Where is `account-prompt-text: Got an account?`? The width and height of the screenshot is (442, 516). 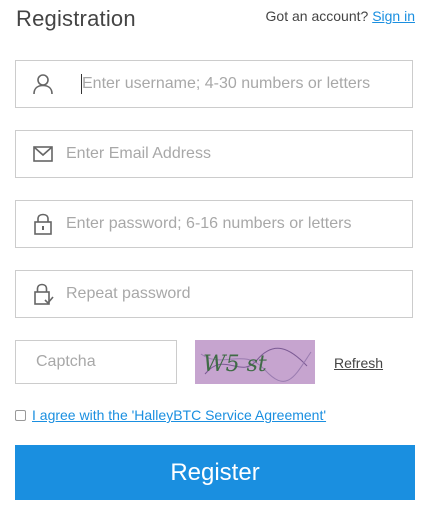
account-prompt-text: Got an account? is located at coordinates (317, 16).